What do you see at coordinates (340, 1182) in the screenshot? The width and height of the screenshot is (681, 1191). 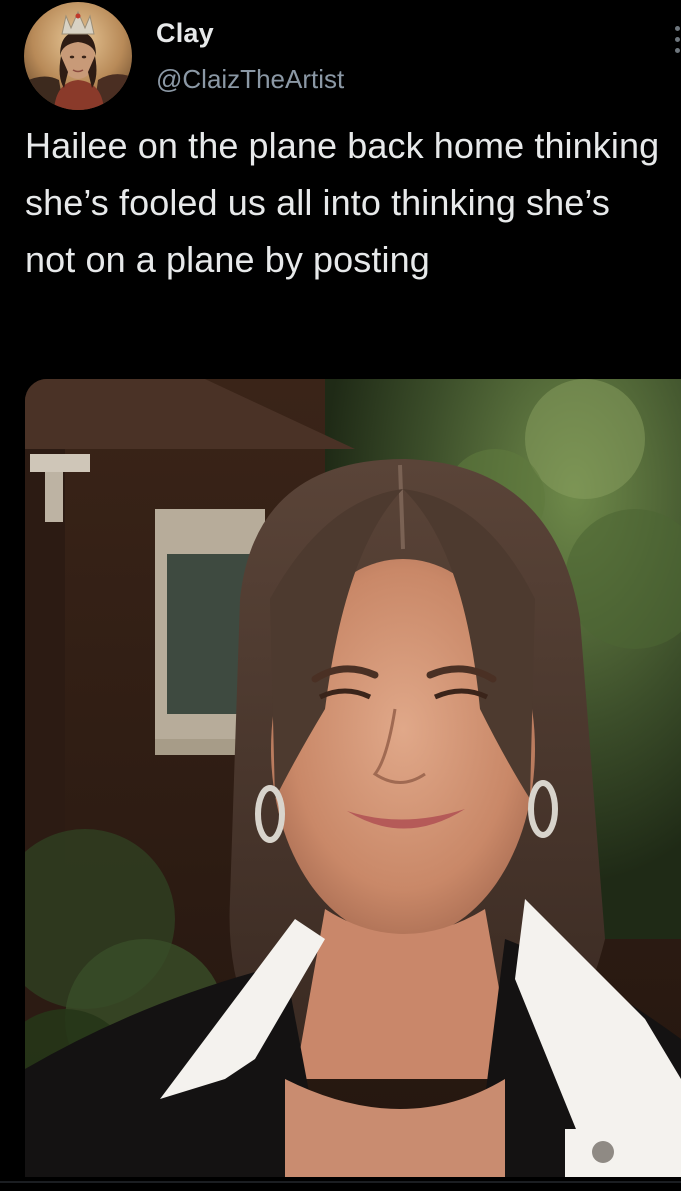 I see `divider` at bounding box center [340, 1182].